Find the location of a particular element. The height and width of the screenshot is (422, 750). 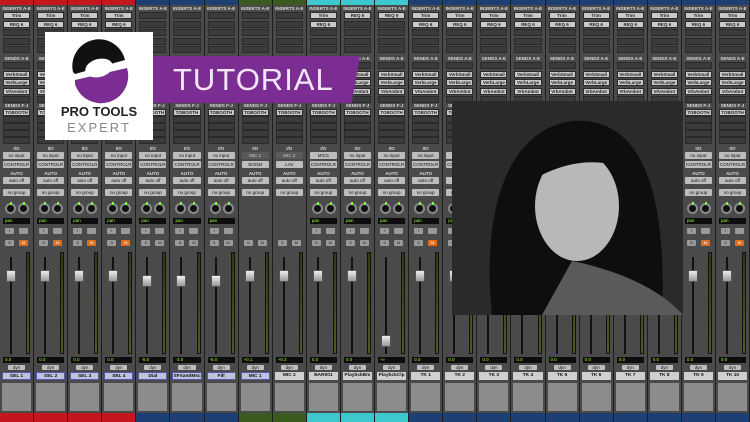

track-name: SEL 4 is located at coordinates (119, 376).